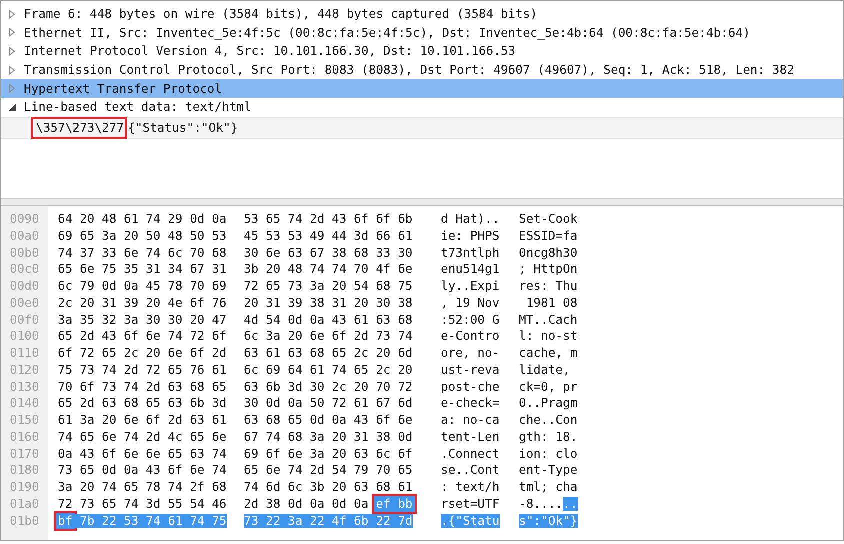  I want to click on offset-cell-text: 0120, so click(24, 370).